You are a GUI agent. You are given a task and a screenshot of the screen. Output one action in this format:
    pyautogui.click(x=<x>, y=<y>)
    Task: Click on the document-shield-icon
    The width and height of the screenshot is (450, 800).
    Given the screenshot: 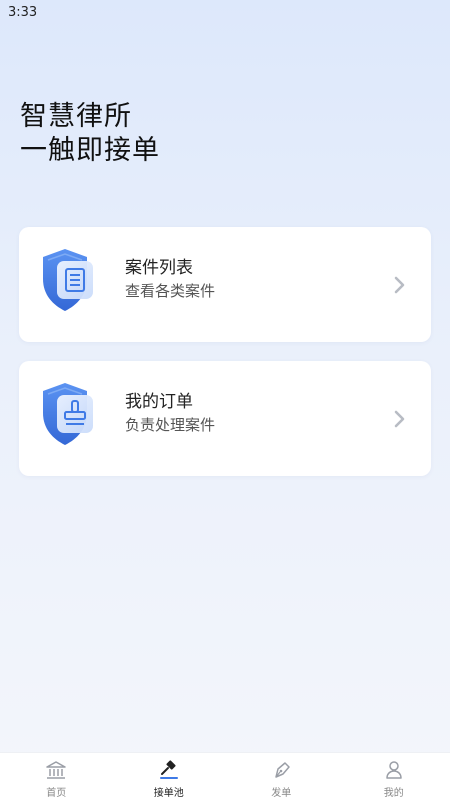 What is the action you would take?
    pyautogui.click(x=77, y=282)
    